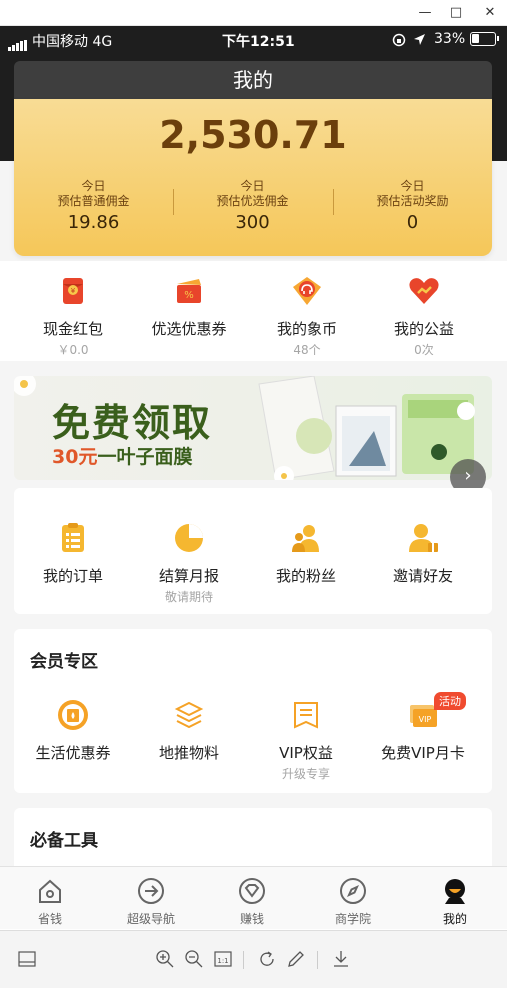 The height and width of the screenshot is (988, 507). What do you see at coordinates (145, 457) in the screenshot?
I see `banner-product: 一叶子面膜` at bounding box center [145, 457].